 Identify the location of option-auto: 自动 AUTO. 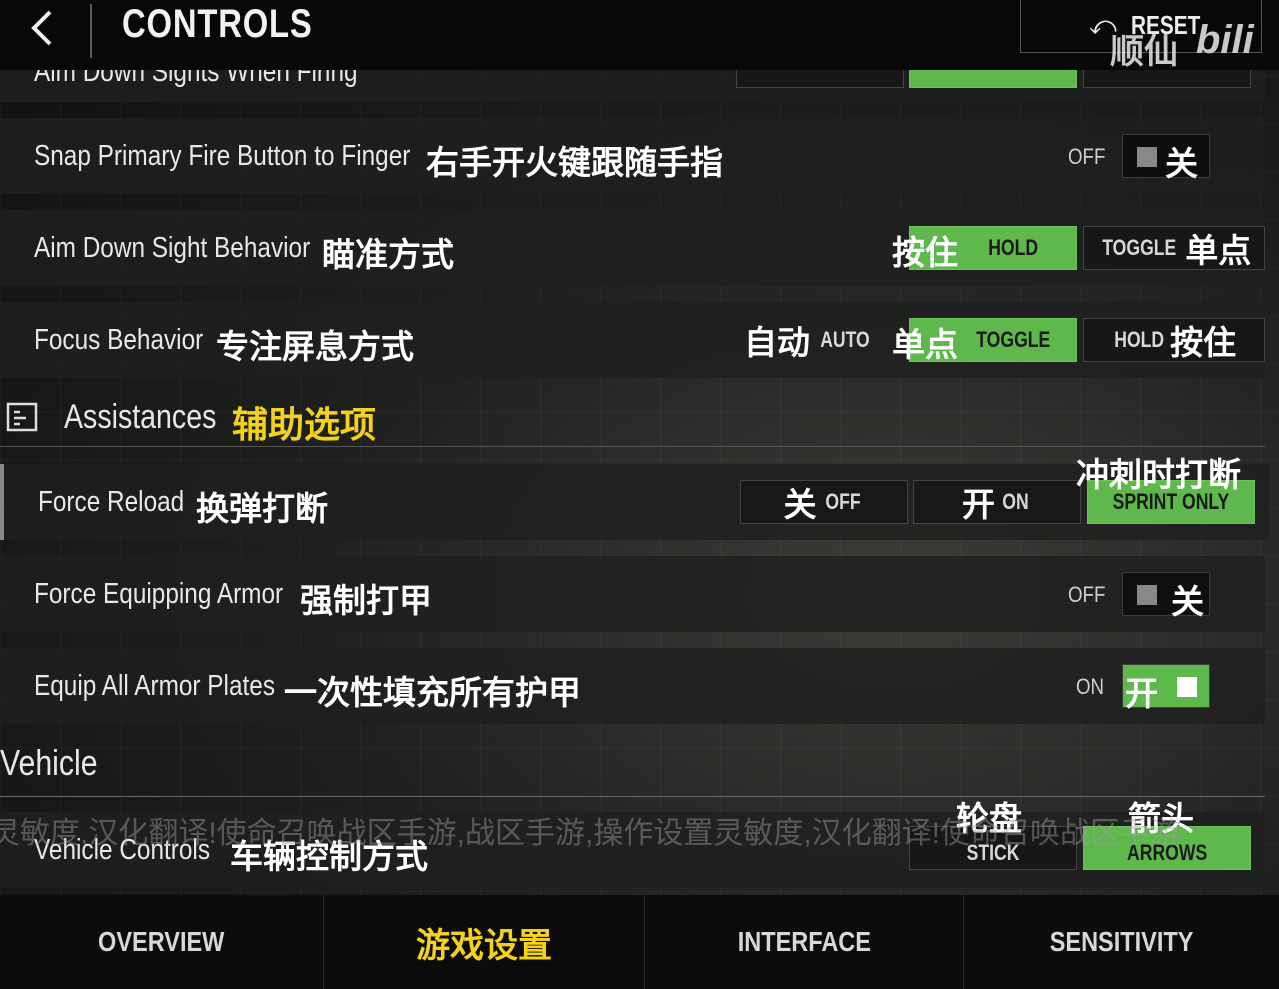
(810, 340).